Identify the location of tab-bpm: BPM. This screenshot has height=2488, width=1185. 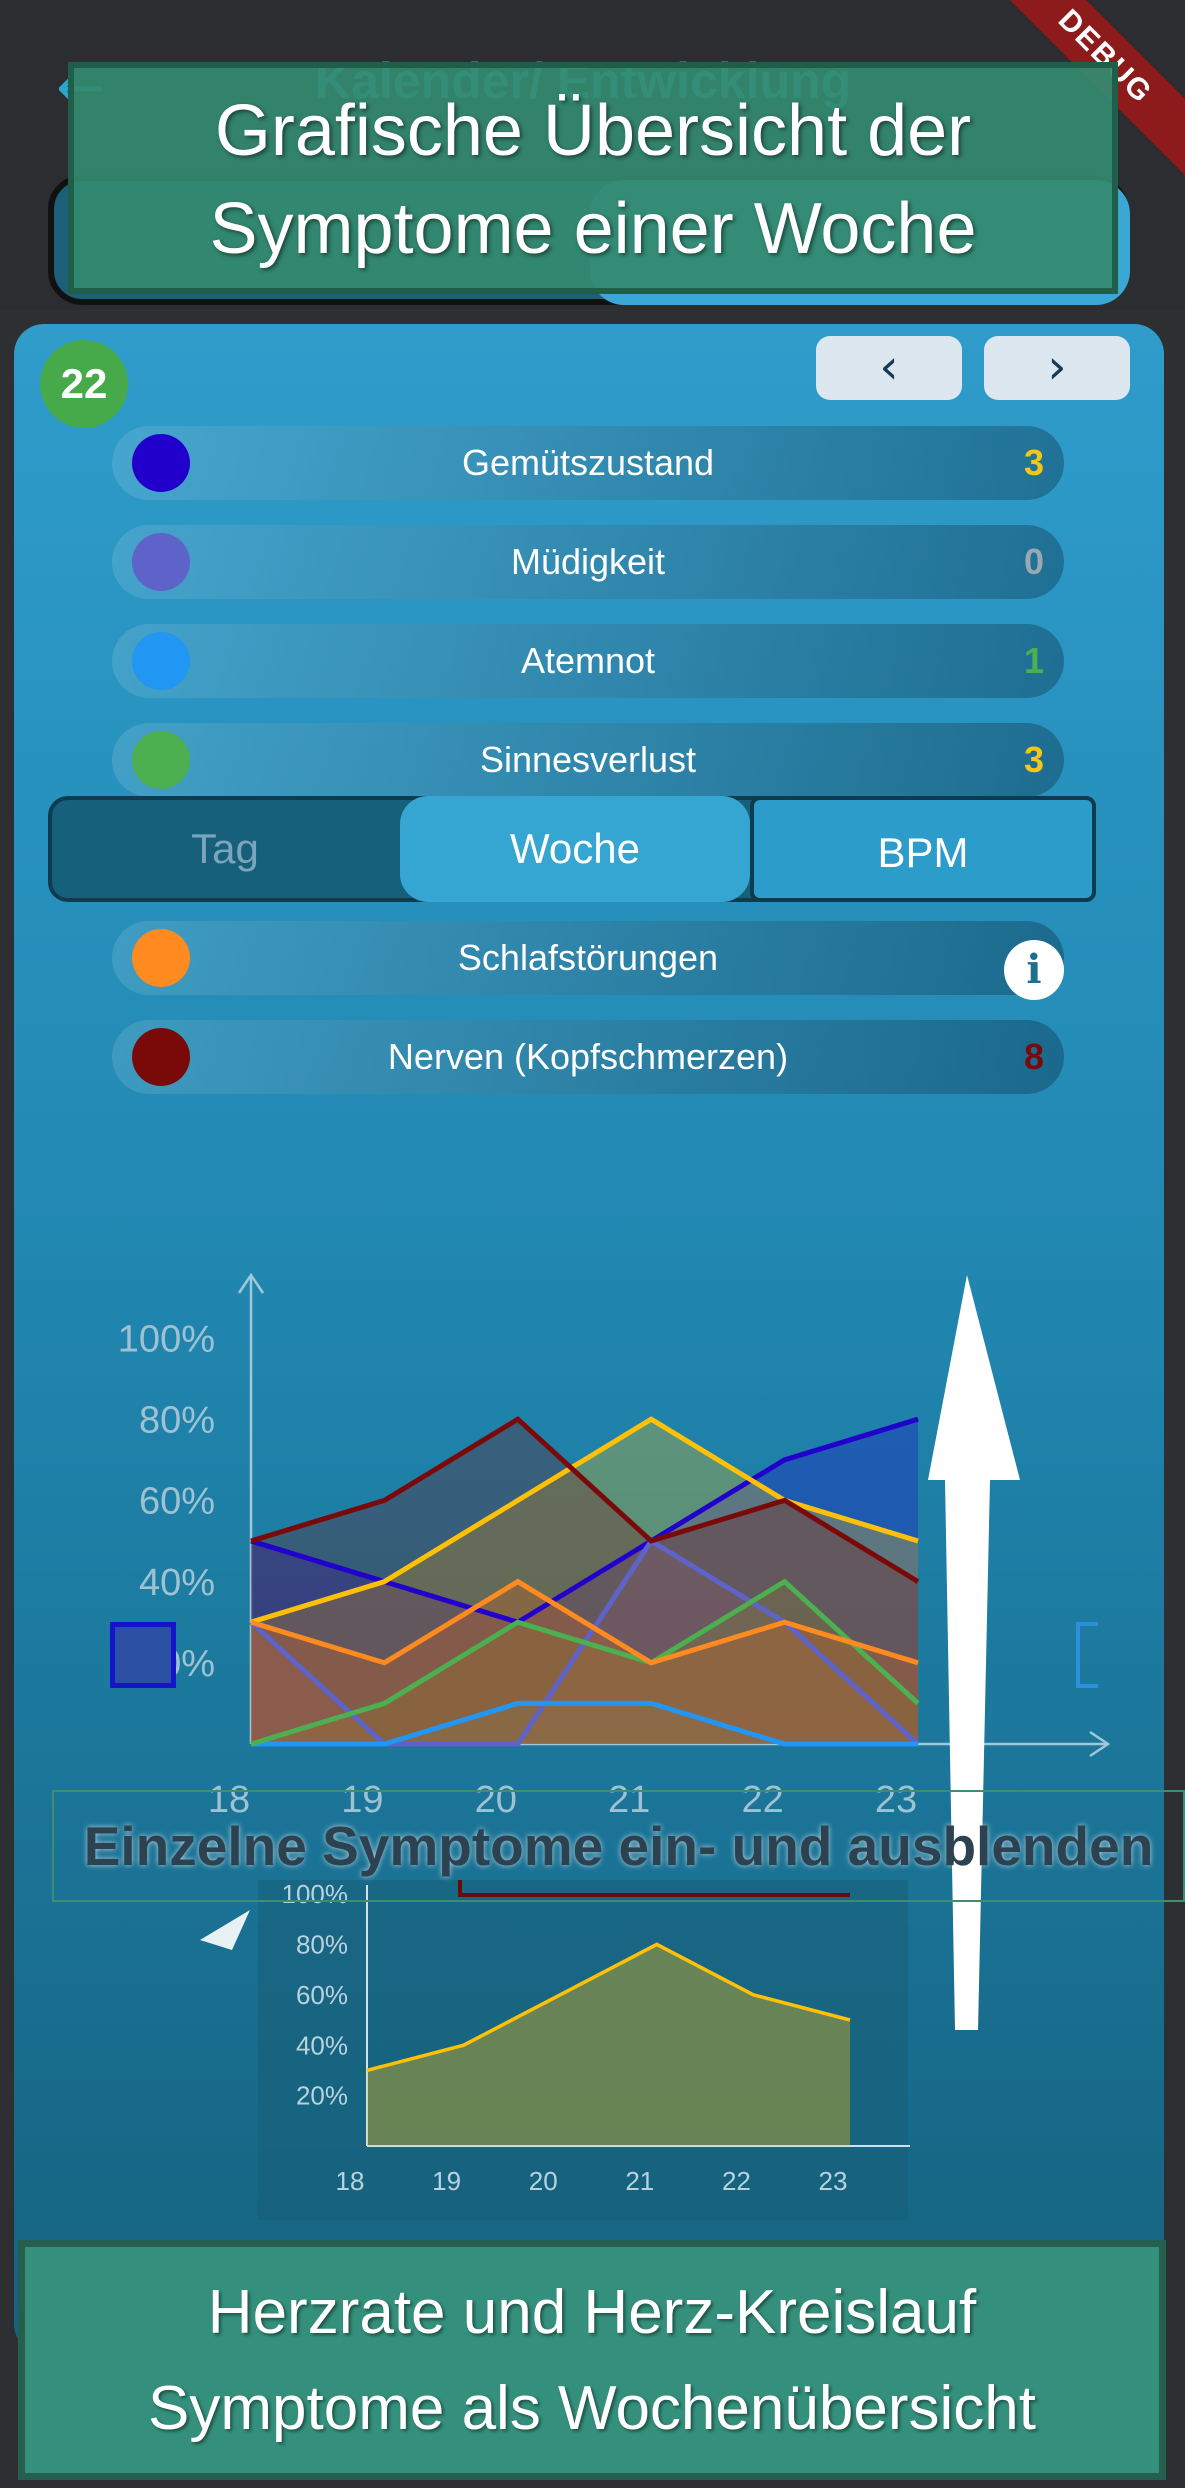
(923, 849).